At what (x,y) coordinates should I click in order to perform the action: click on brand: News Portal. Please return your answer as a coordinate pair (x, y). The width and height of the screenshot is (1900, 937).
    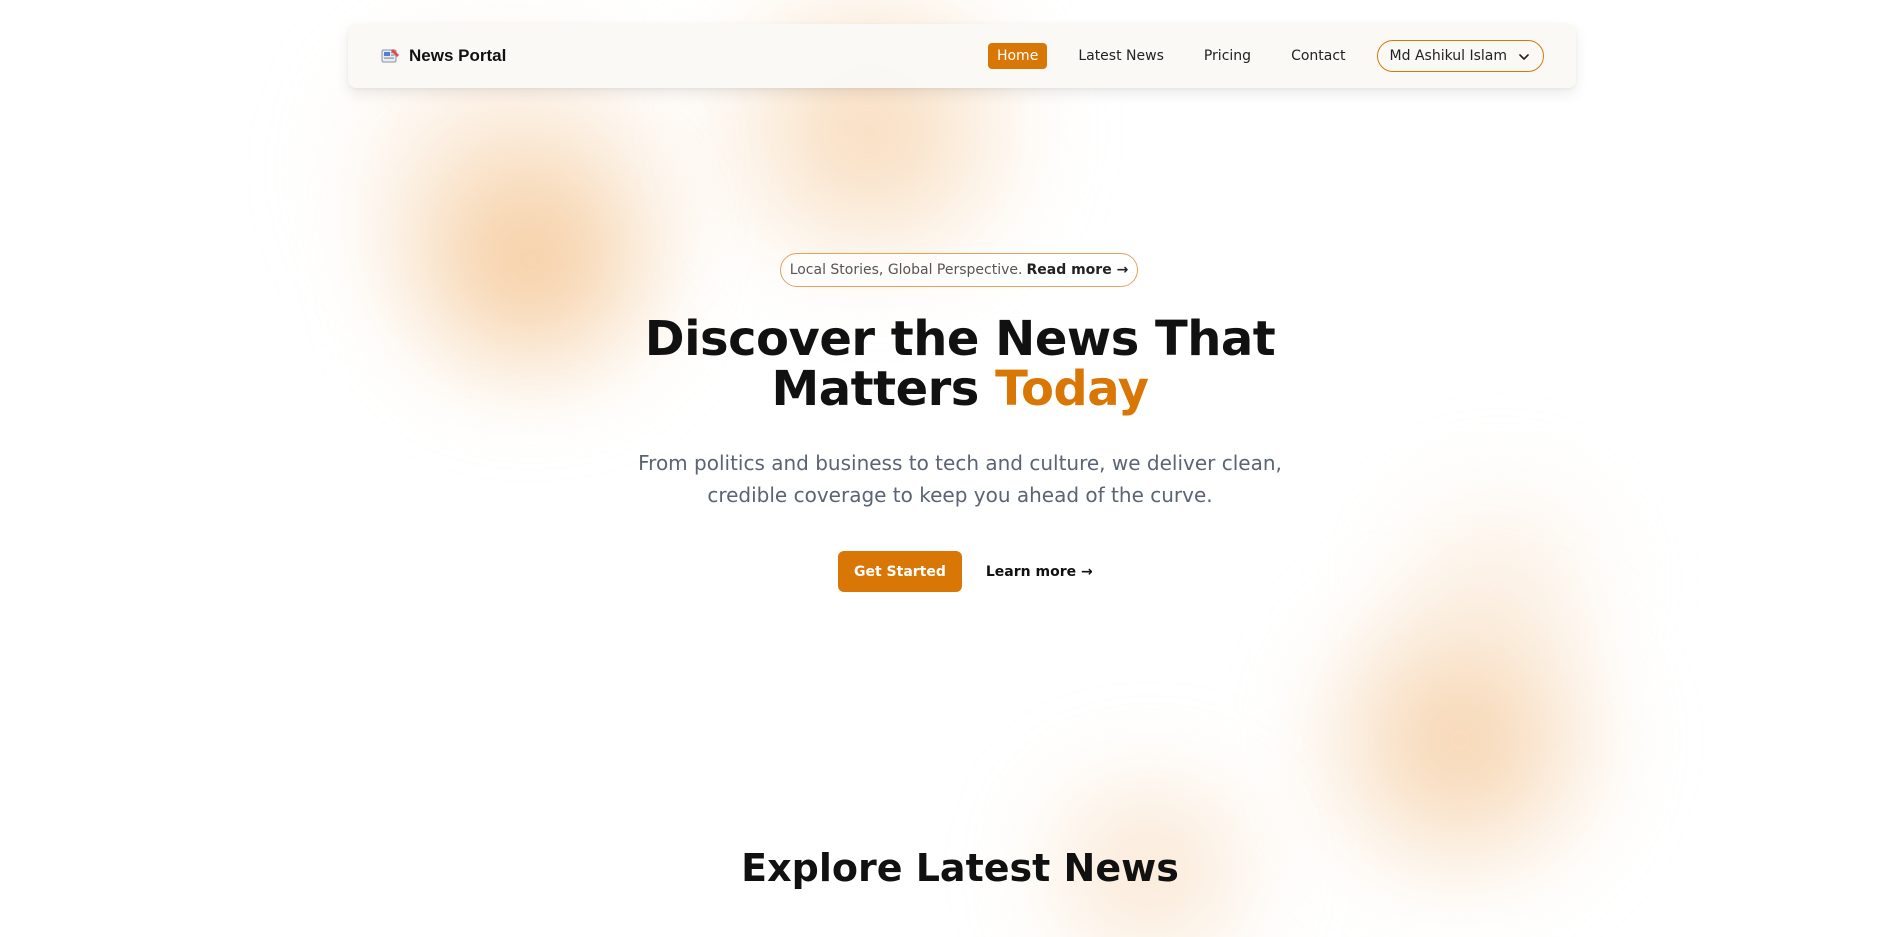
    Looking at the image, I should click on (443, 56).